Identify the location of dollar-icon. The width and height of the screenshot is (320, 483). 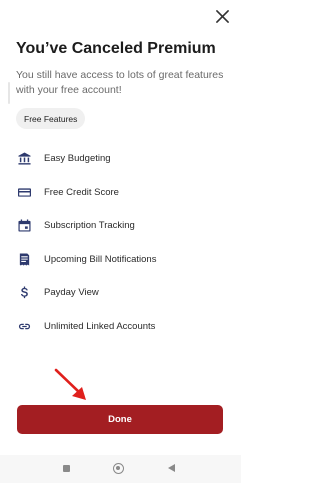
(24, 293).